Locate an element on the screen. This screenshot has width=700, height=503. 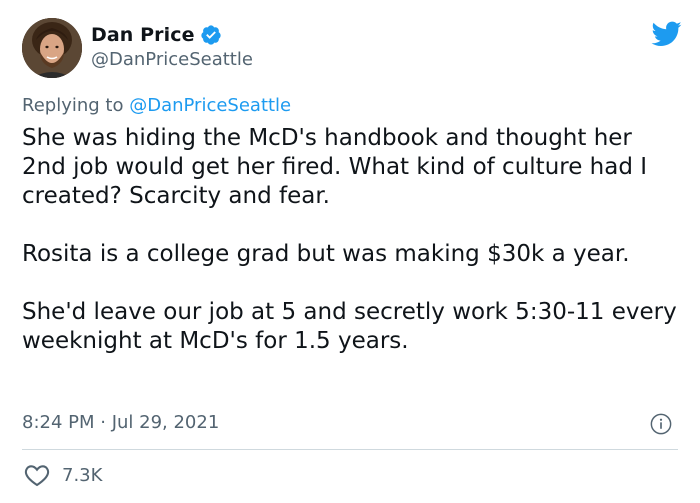
replying-to: Replying to @DanPriceSeattle is located at coordinates (156, 105).